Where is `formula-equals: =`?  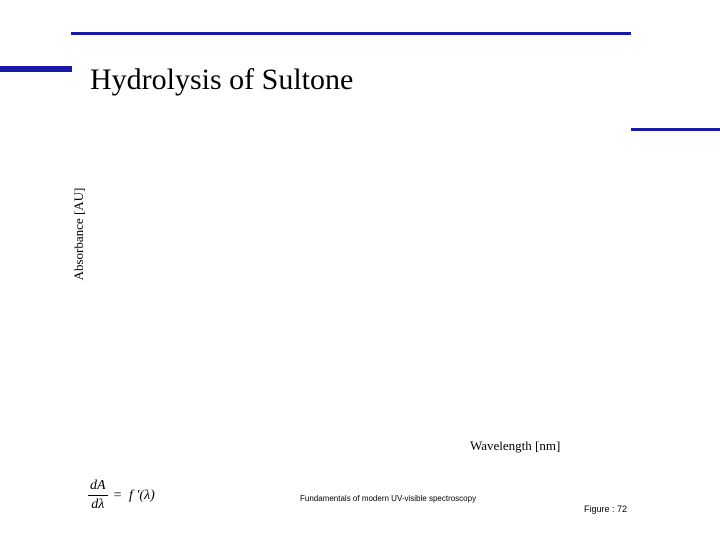
formula-equals: = is located at coordinates (117, 495).